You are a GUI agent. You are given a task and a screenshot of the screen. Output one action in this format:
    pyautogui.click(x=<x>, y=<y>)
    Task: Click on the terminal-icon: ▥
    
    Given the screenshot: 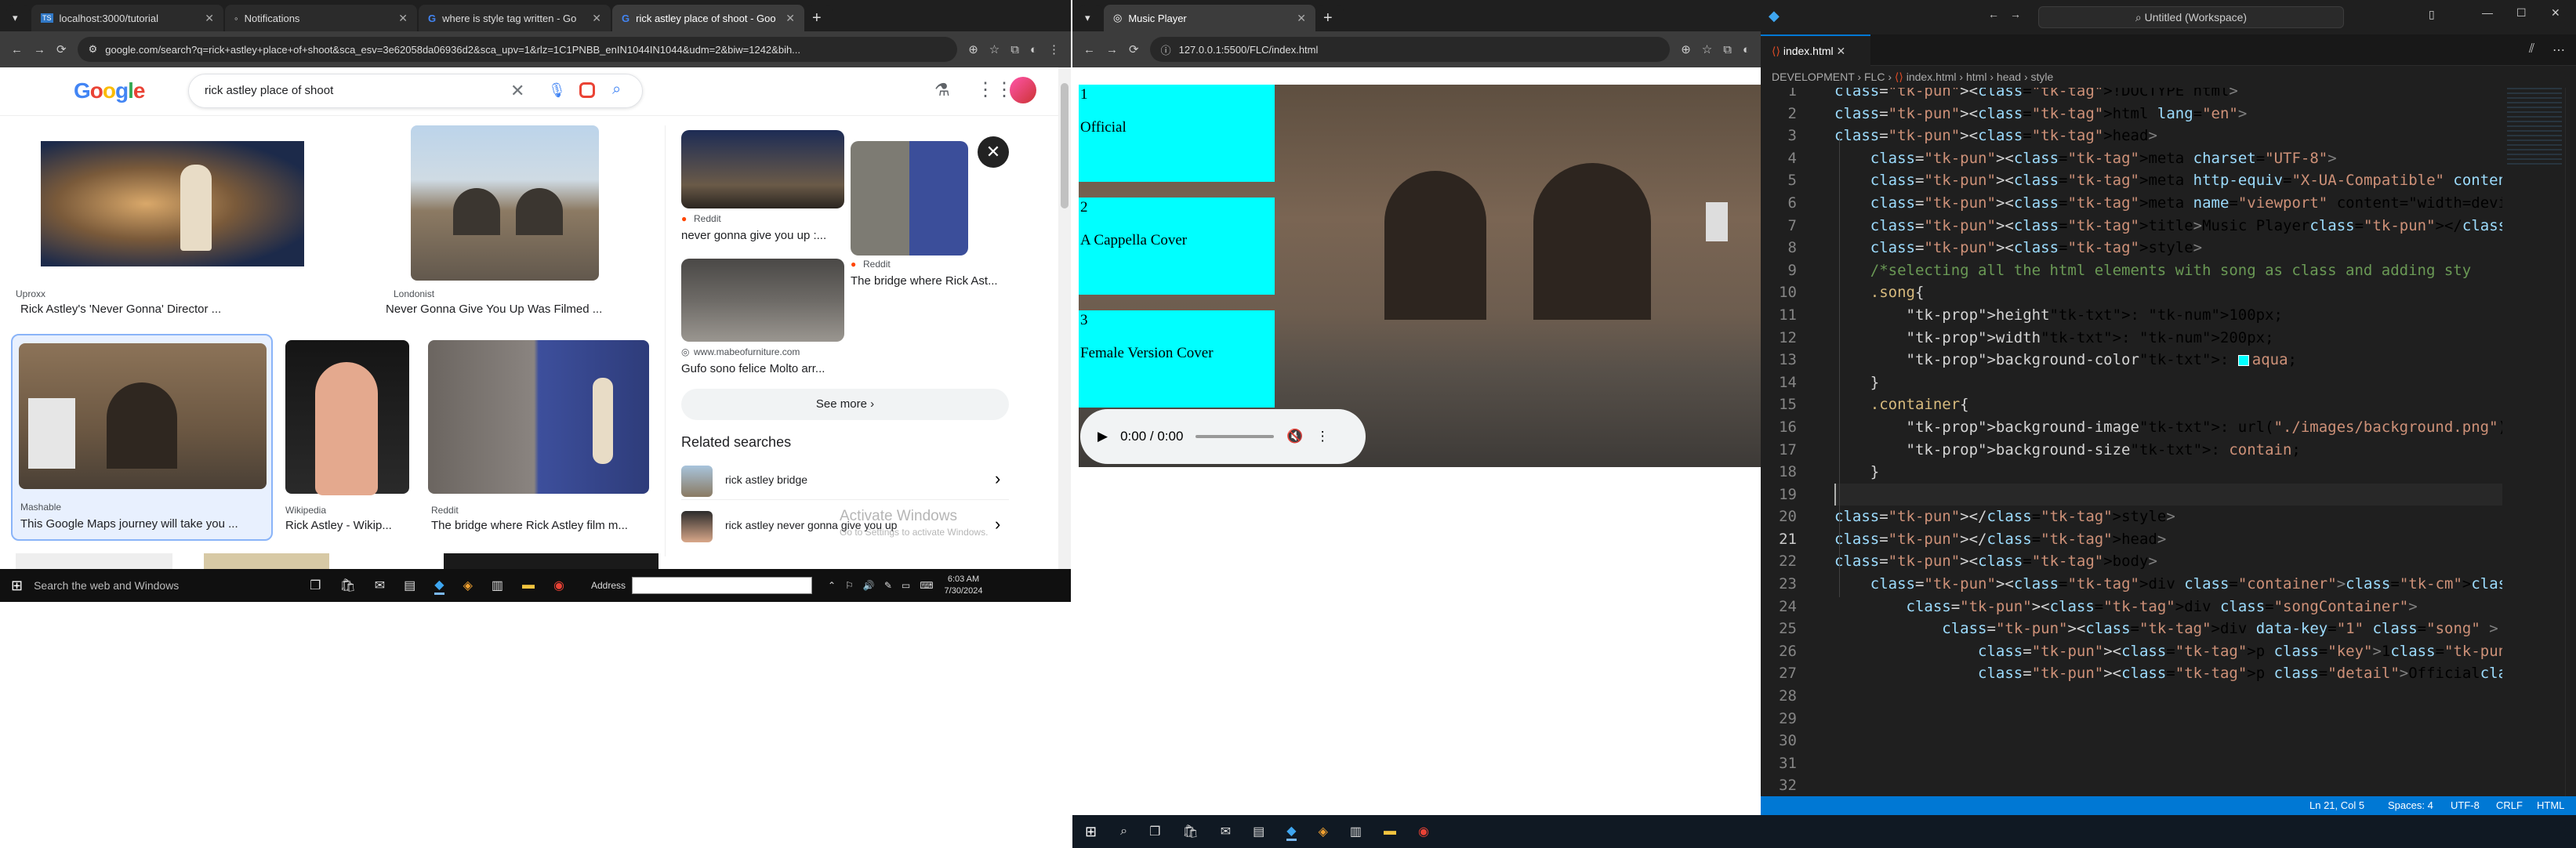 What is the action you would take?
    pyautogui.click(x=1356, y=832)
    